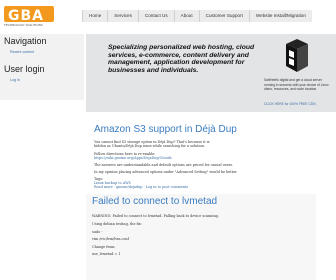 This screenshot has width=336, height=280. Describe the element at coordinates (154, 201) in the screenshot. I see `post-title: Failed to connect to lvmetad` at that location.